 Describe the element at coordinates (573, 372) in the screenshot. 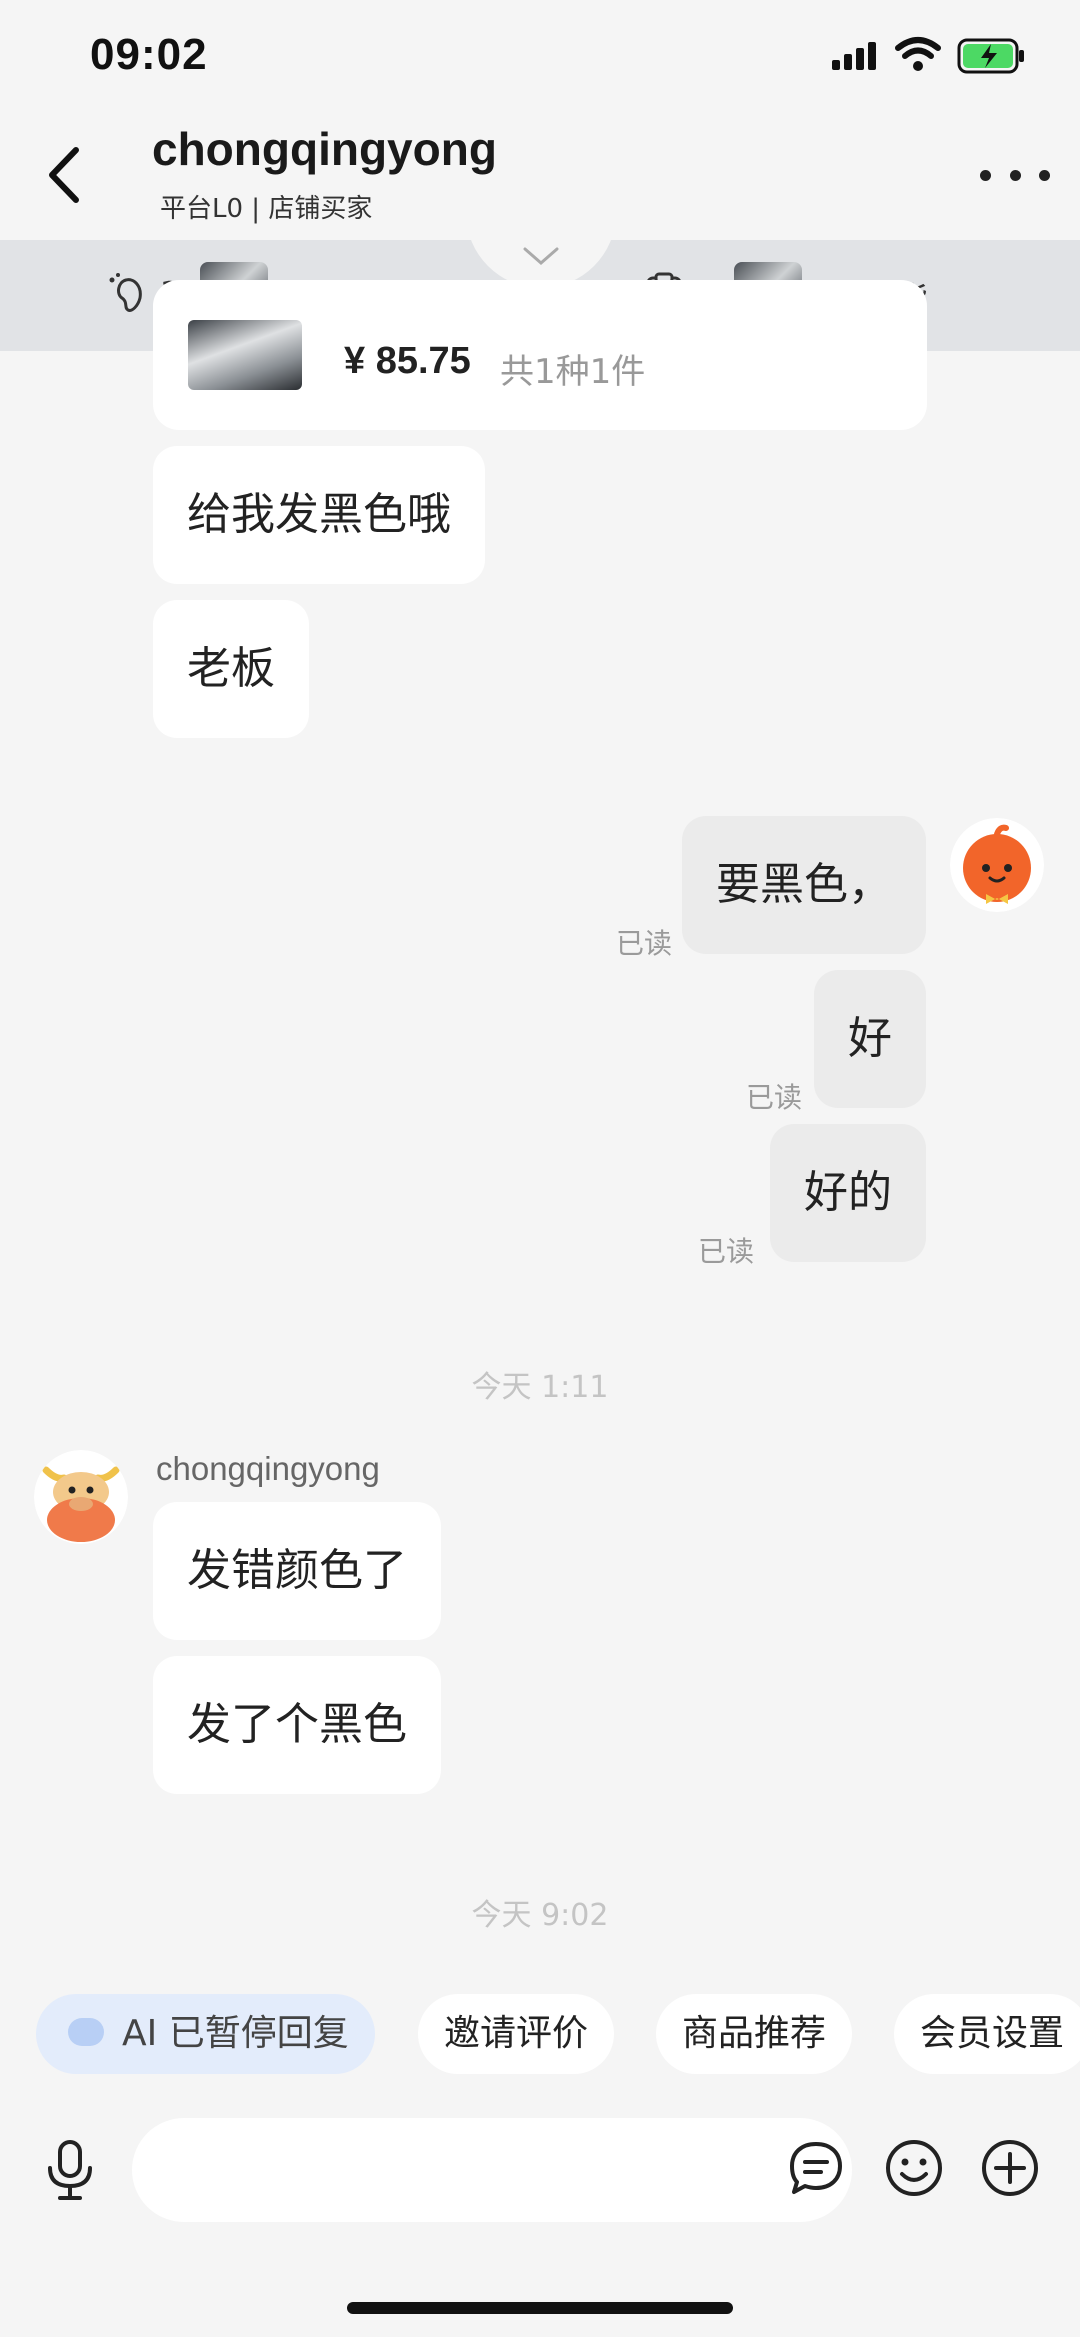

I see `product-quantity: 共1种1件` at that location.